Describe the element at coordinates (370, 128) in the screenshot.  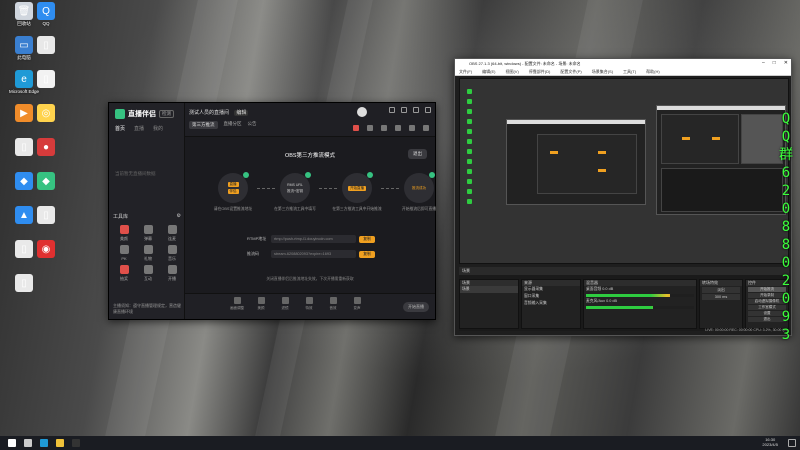
I see `user-icon` at that location.